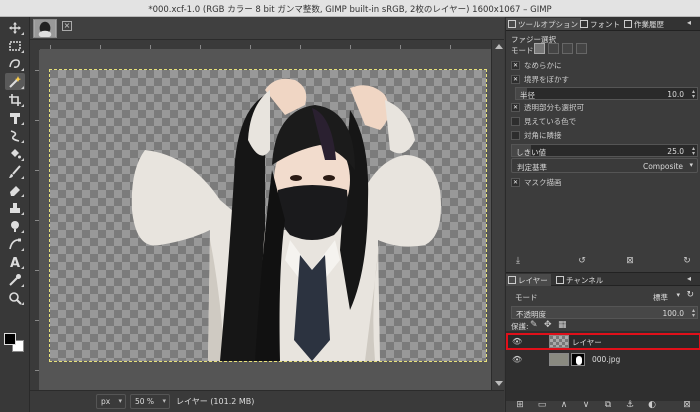  I want to click on sample-merged-option: 見えている色で, so click(543, 121).